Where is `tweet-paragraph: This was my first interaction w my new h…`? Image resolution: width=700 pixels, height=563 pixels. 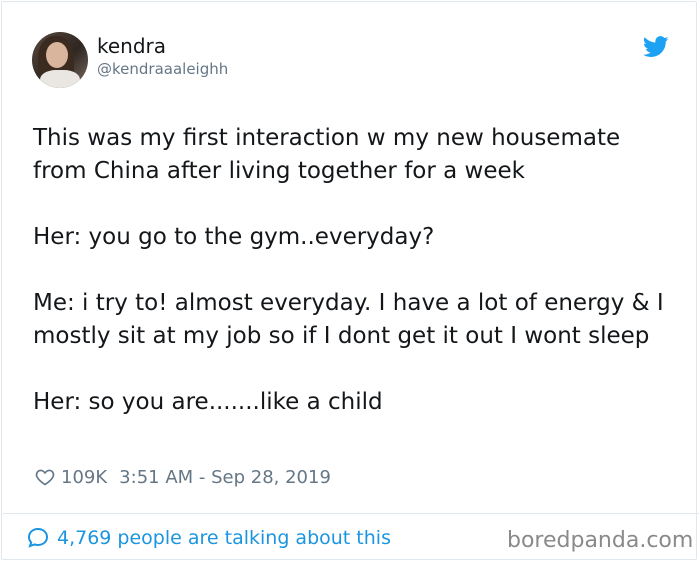 tweet-paragraph: This was my first interaction w my new h… is located at coordinates (327, 154).